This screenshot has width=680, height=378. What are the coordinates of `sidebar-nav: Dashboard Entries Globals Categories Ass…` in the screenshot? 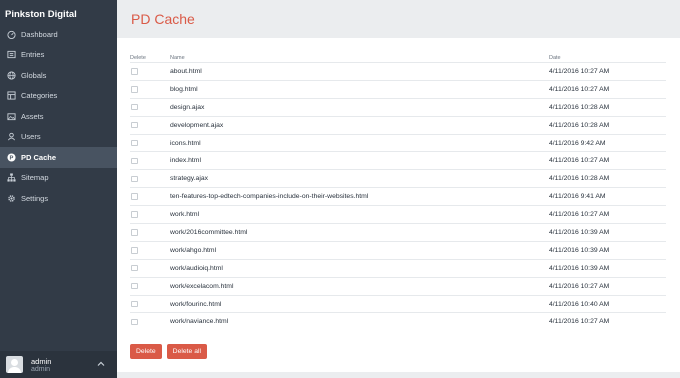 It's located at (58, 116).